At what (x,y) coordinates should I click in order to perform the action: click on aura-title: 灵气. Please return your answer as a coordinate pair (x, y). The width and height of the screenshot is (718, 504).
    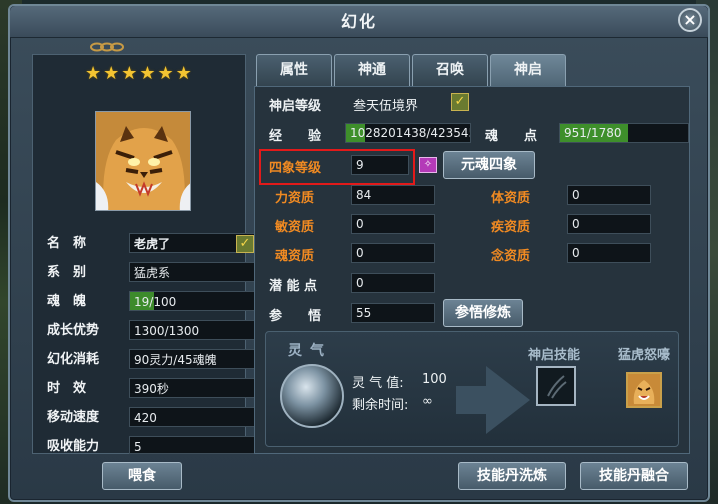
    Looking at the image, I should click on (310, 351).